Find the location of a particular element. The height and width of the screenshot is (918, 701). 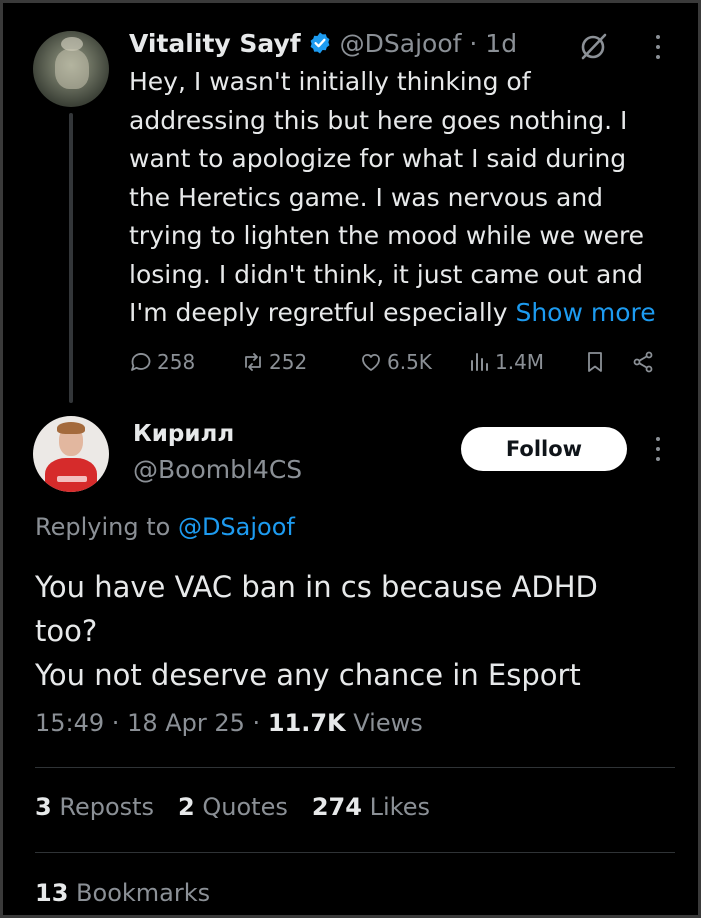

tweet-date: 18 Apr 25 is located at coordinates (186, 723).